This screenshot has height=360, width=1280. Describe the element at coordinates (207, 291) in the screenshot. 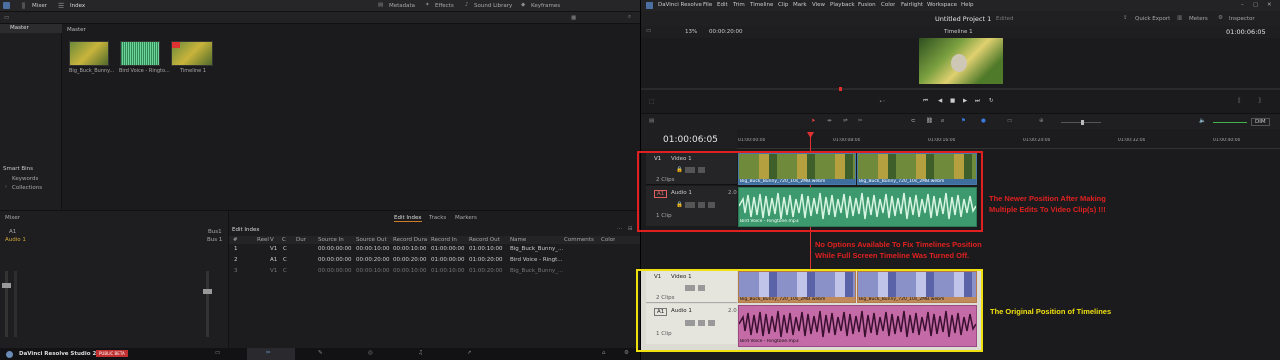

I see `bus-fader-knob` at that location.